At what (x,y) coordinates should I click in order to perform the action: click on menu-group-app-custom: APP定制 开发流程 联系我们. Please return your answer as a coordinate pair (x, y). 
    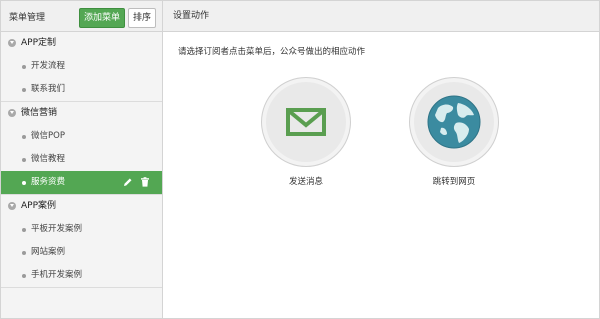
    Looking at the image, I should click on (81, 67).